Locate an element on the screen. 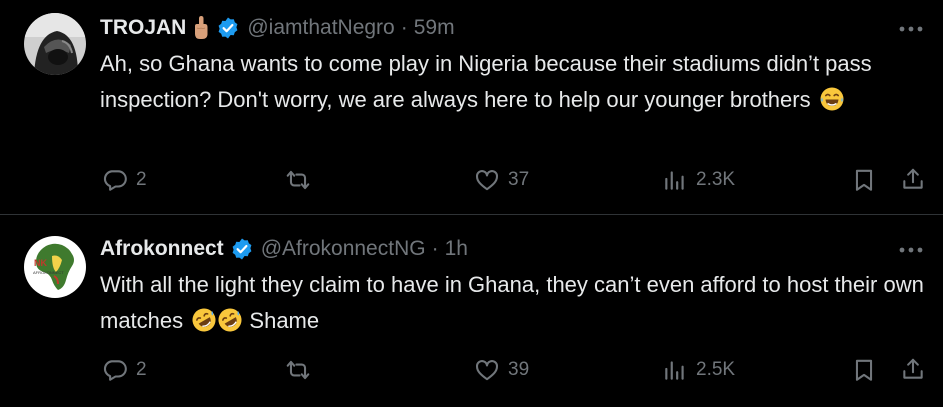 The image size is (943, 407). like-count: 39 is located at coordinates (519, 369).